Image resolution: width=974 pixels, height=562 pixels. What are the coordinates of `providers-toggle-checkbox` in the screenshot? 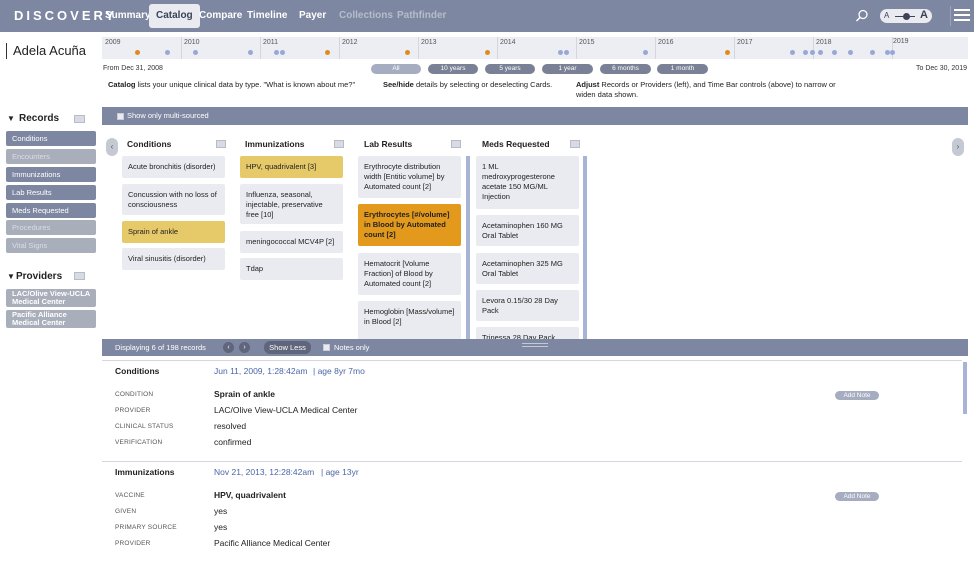 It's located at (79, 276).